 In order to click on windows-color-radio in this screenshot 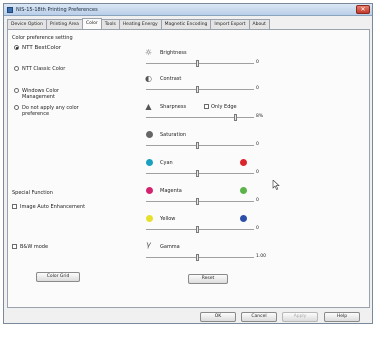, I will do `click(16, 90)`.